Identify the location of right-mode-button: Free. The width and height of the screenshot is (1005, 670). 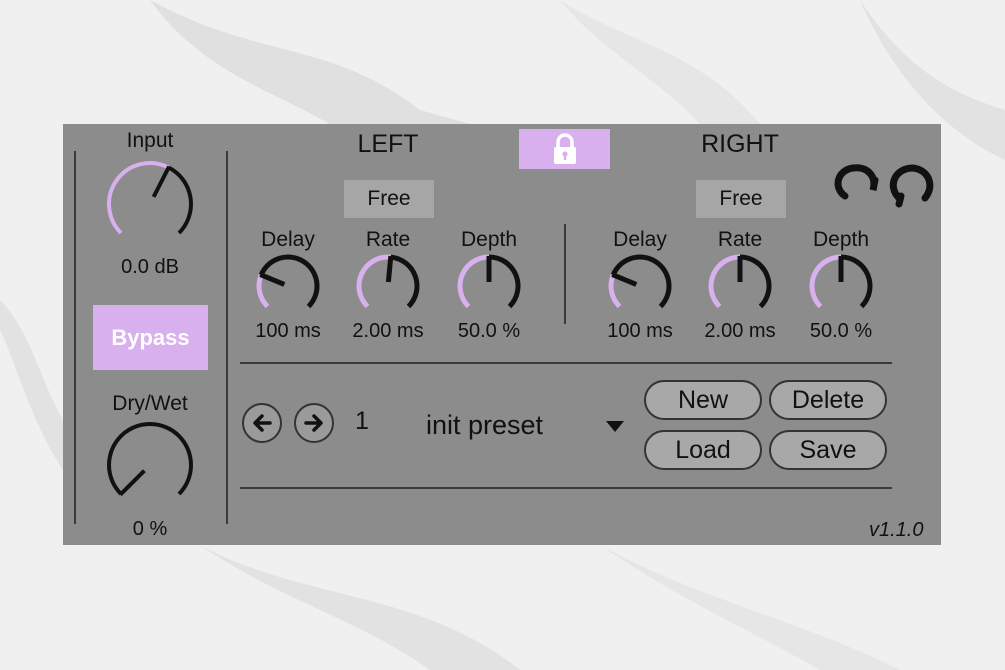
(741, 199).